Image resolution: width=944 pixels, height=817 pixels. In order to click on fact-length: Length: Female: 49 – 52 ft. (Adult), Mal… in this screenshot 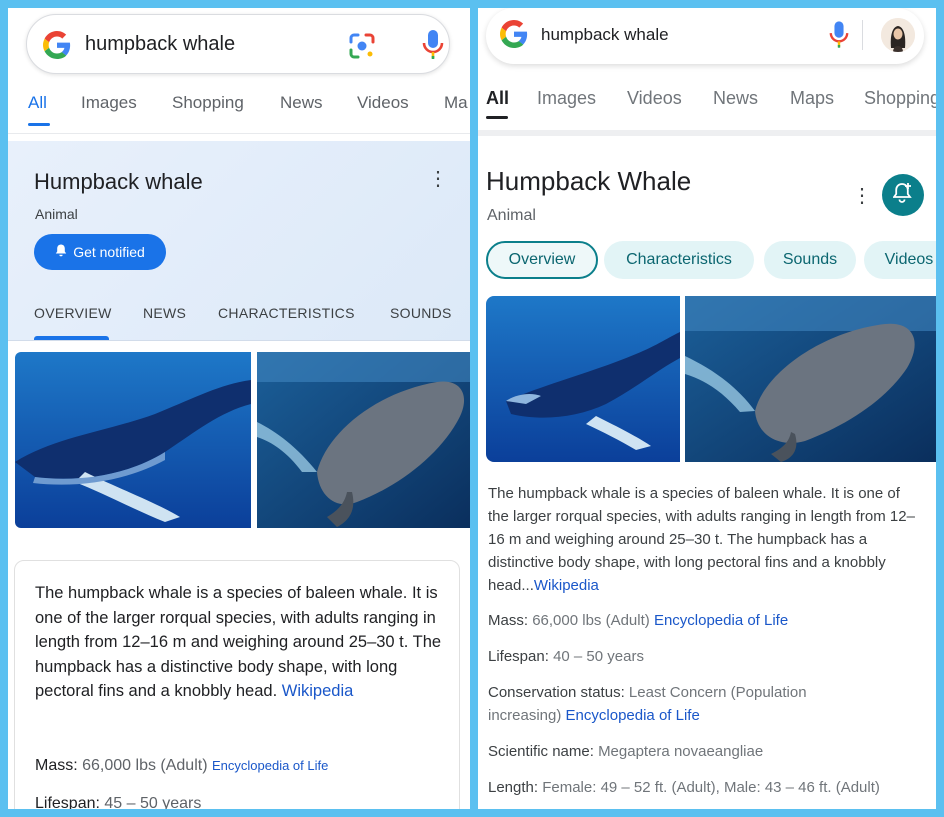, I will do `click(708, 787)`.